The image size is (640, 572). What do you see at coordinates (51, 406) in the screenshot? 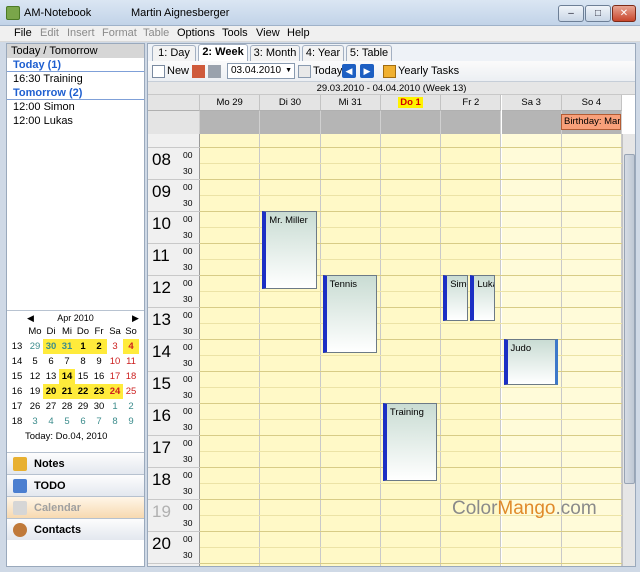
I see `calendar-day: 27` at bounding box center [51, 406].